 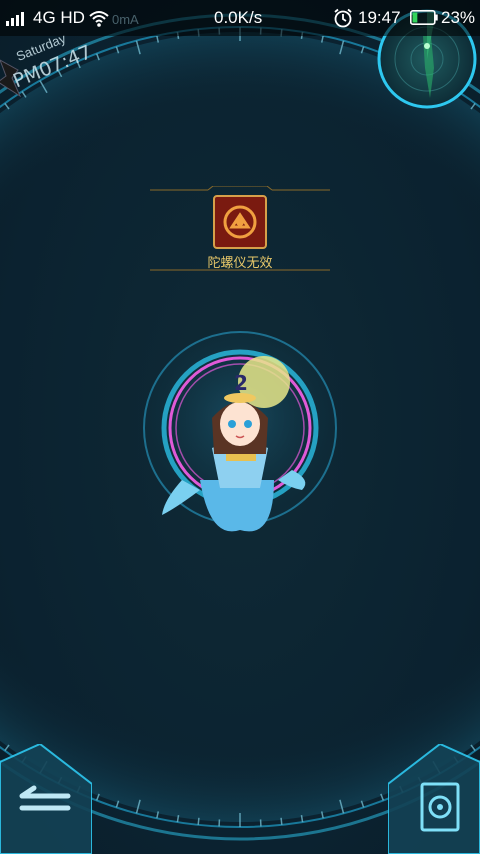 I want to click on gyroscope-status-label: 陀螺仪无效, so click(x=240, y=262).